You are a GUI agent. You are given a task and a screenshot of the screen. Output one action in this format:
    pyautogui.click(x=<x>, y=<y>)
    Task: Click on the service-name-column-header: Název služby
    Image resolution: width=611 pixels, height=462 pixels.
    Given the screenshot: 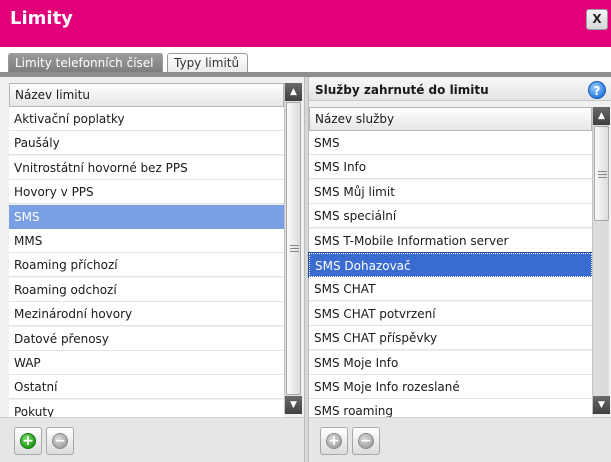 What is the action you would take?
    pyautogui.click(x=450, y=119)
    